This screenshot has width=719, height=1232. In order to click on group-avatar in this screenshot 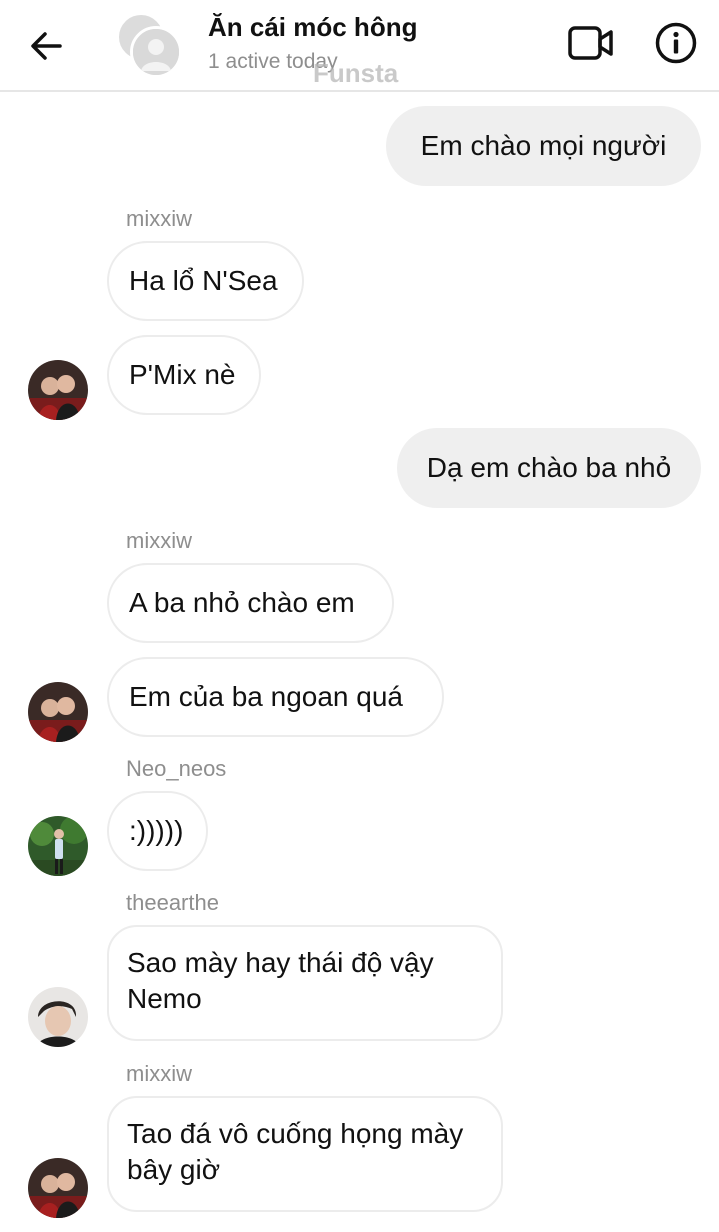, I will do `click(149, 45)`.